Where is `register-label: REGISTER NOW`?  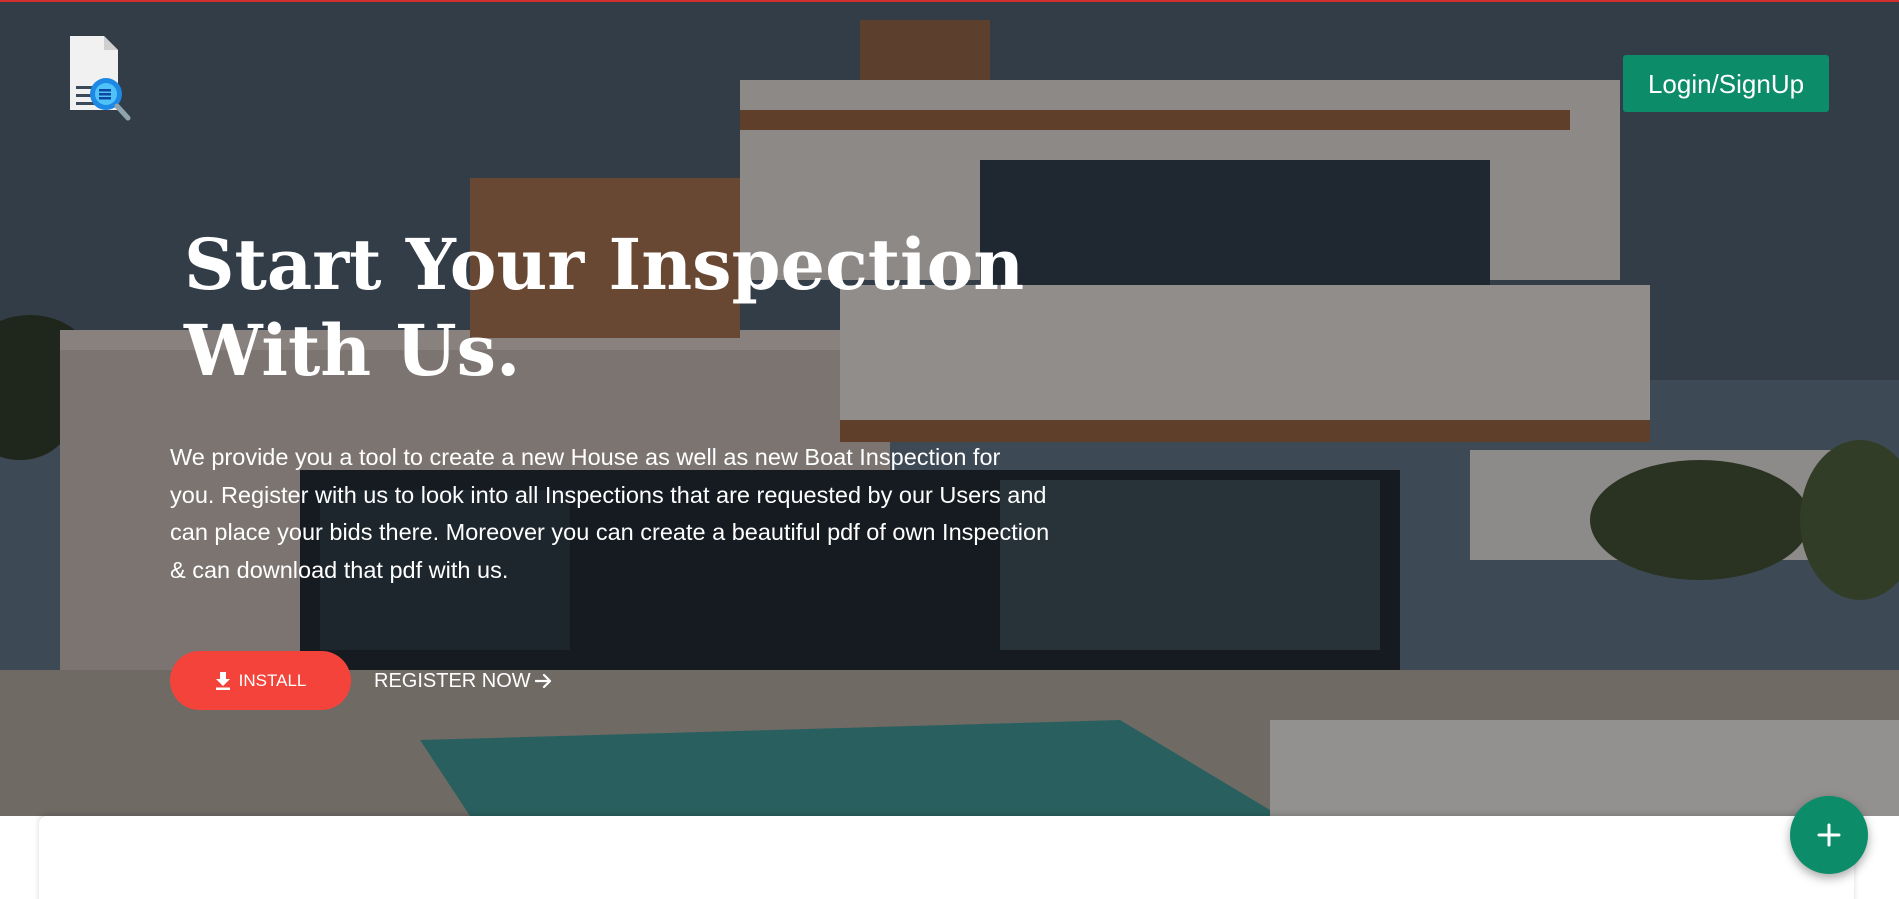 register-label: REGISTER NOW is located at coordinates (452, 681).